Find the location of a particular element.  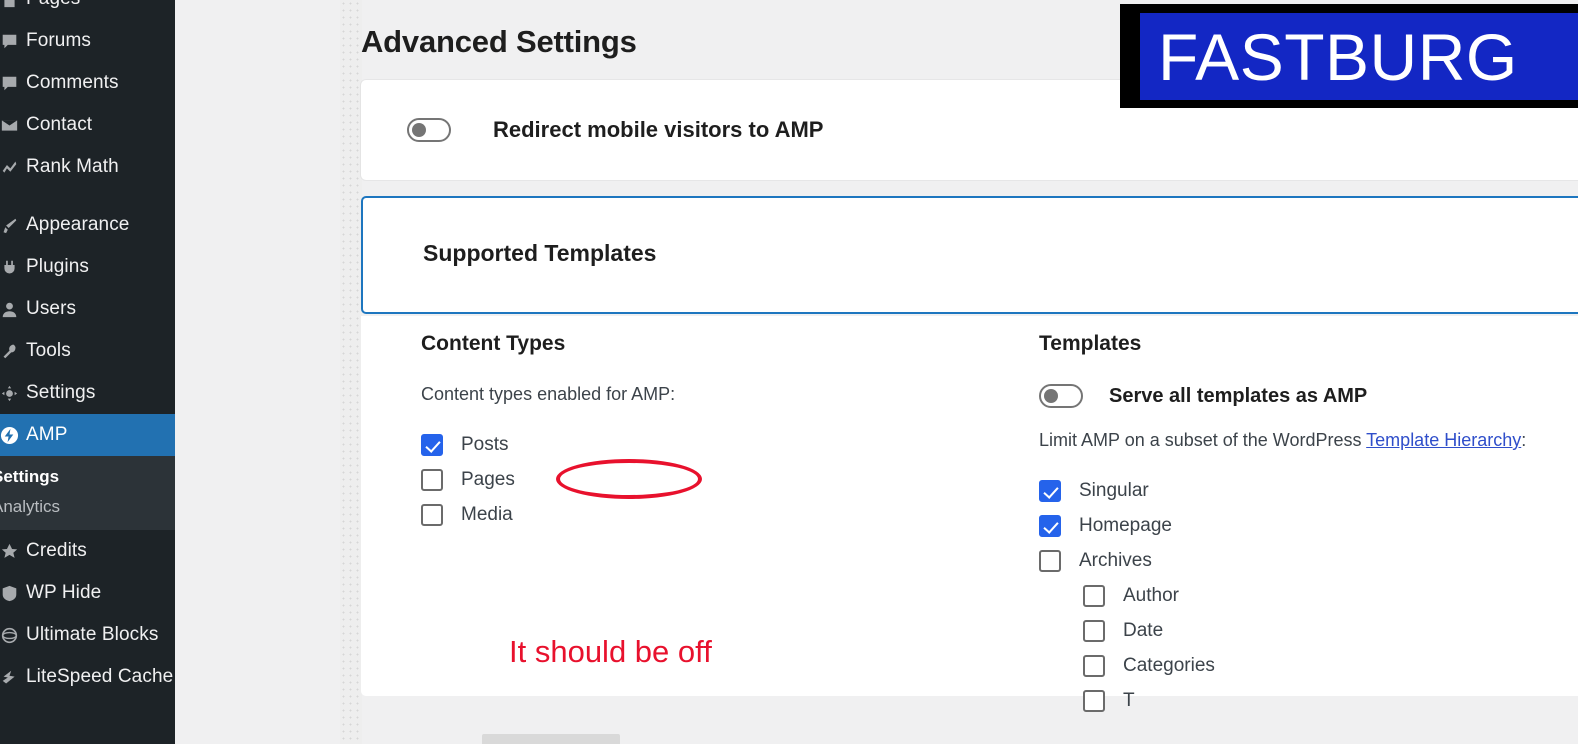

checkbox-row-author: Author is located at coordinates (1308, 595).